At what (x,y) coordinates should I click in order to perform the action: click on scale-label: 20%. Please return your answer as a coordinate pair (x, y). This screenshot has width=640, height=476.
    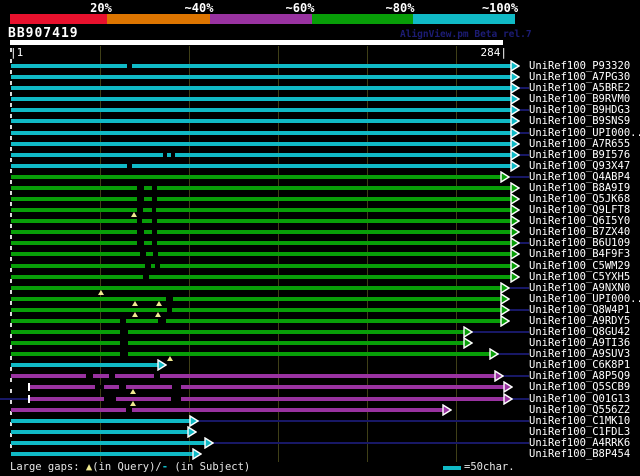
    Looking at the image, I should click on (101, 8).